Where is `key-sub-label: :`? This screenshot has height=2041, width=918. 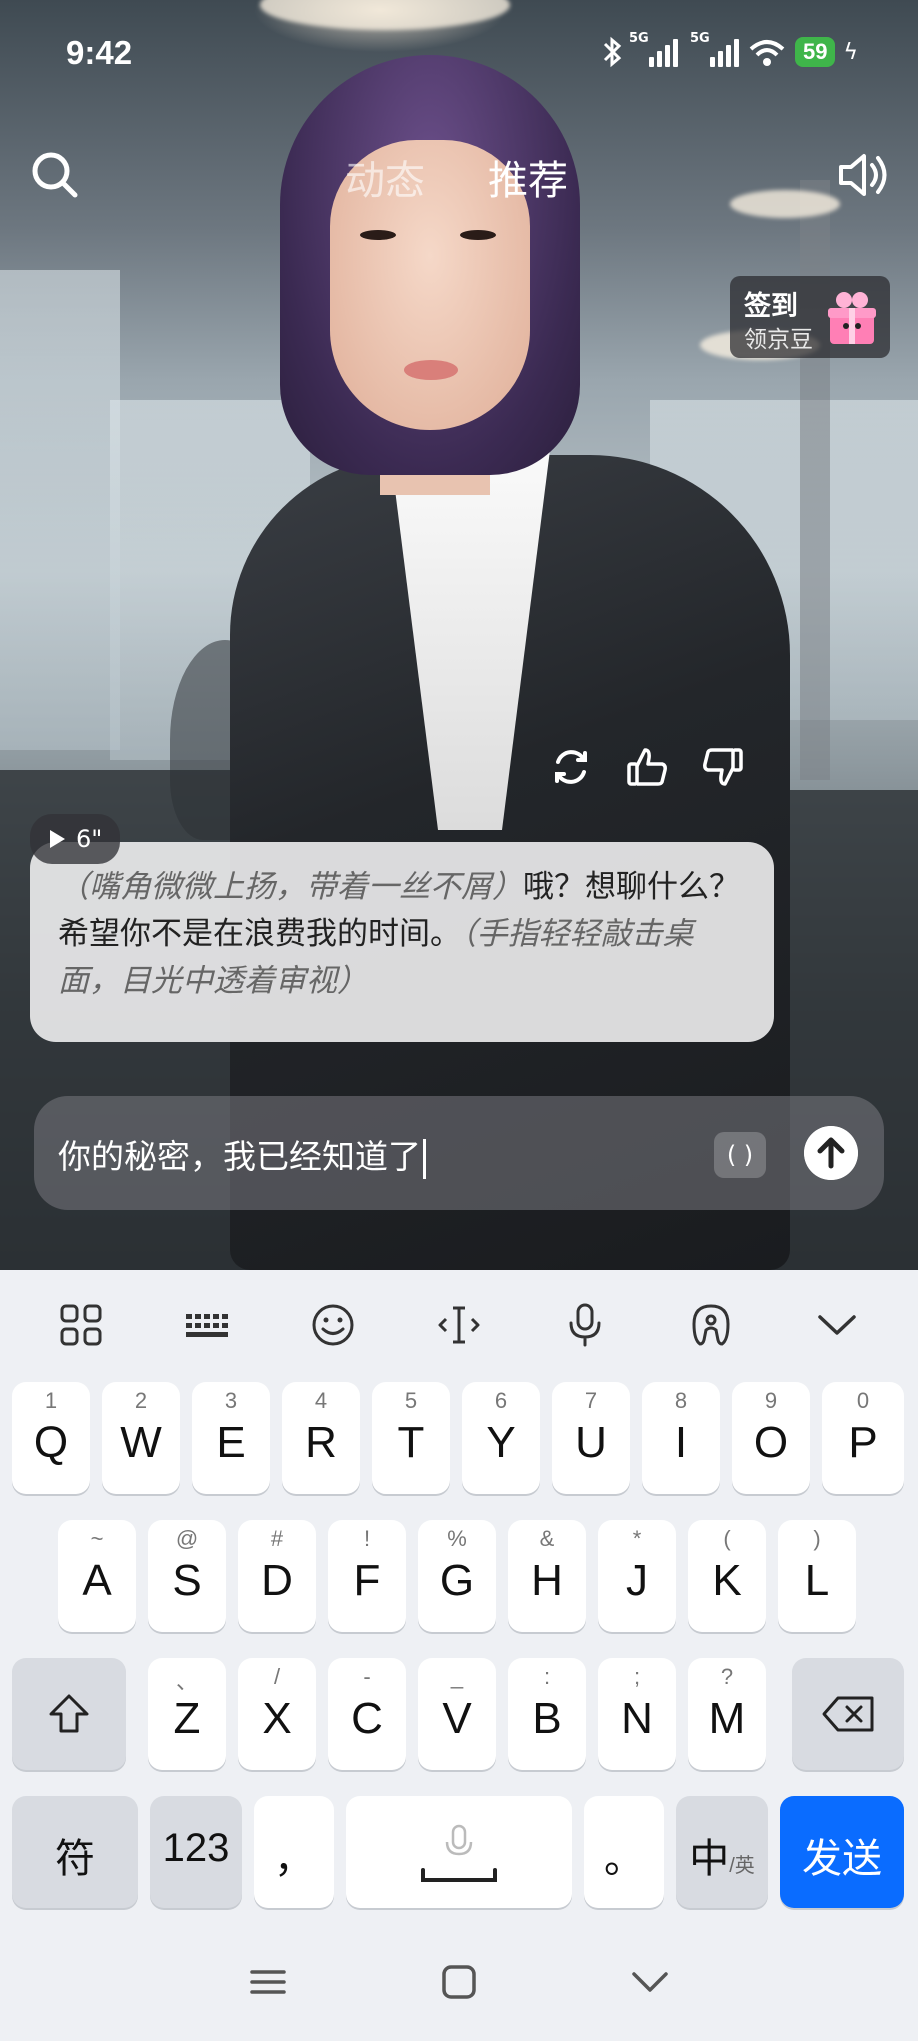
key-sub-label: : is located at coordinates (547, 1676).